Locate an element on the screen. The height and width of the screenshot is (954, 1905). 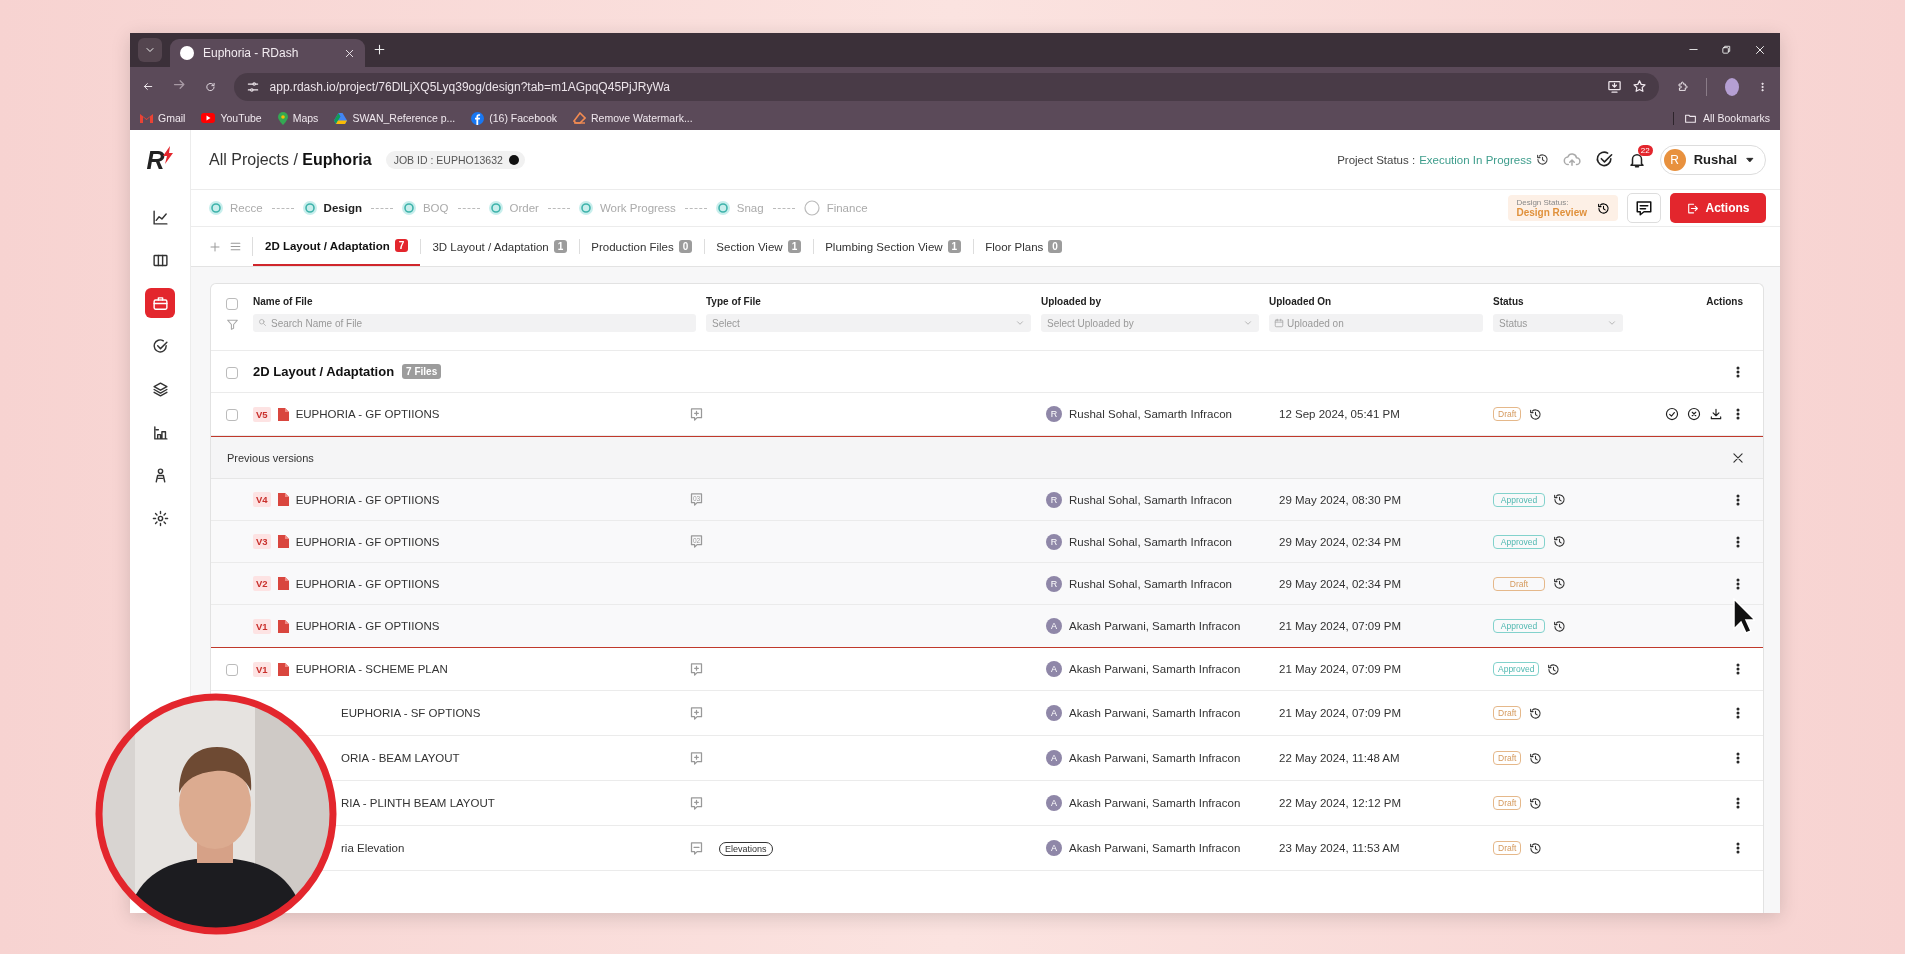
tab: Floor Plans 0 is located at coordinates (1023, 246).